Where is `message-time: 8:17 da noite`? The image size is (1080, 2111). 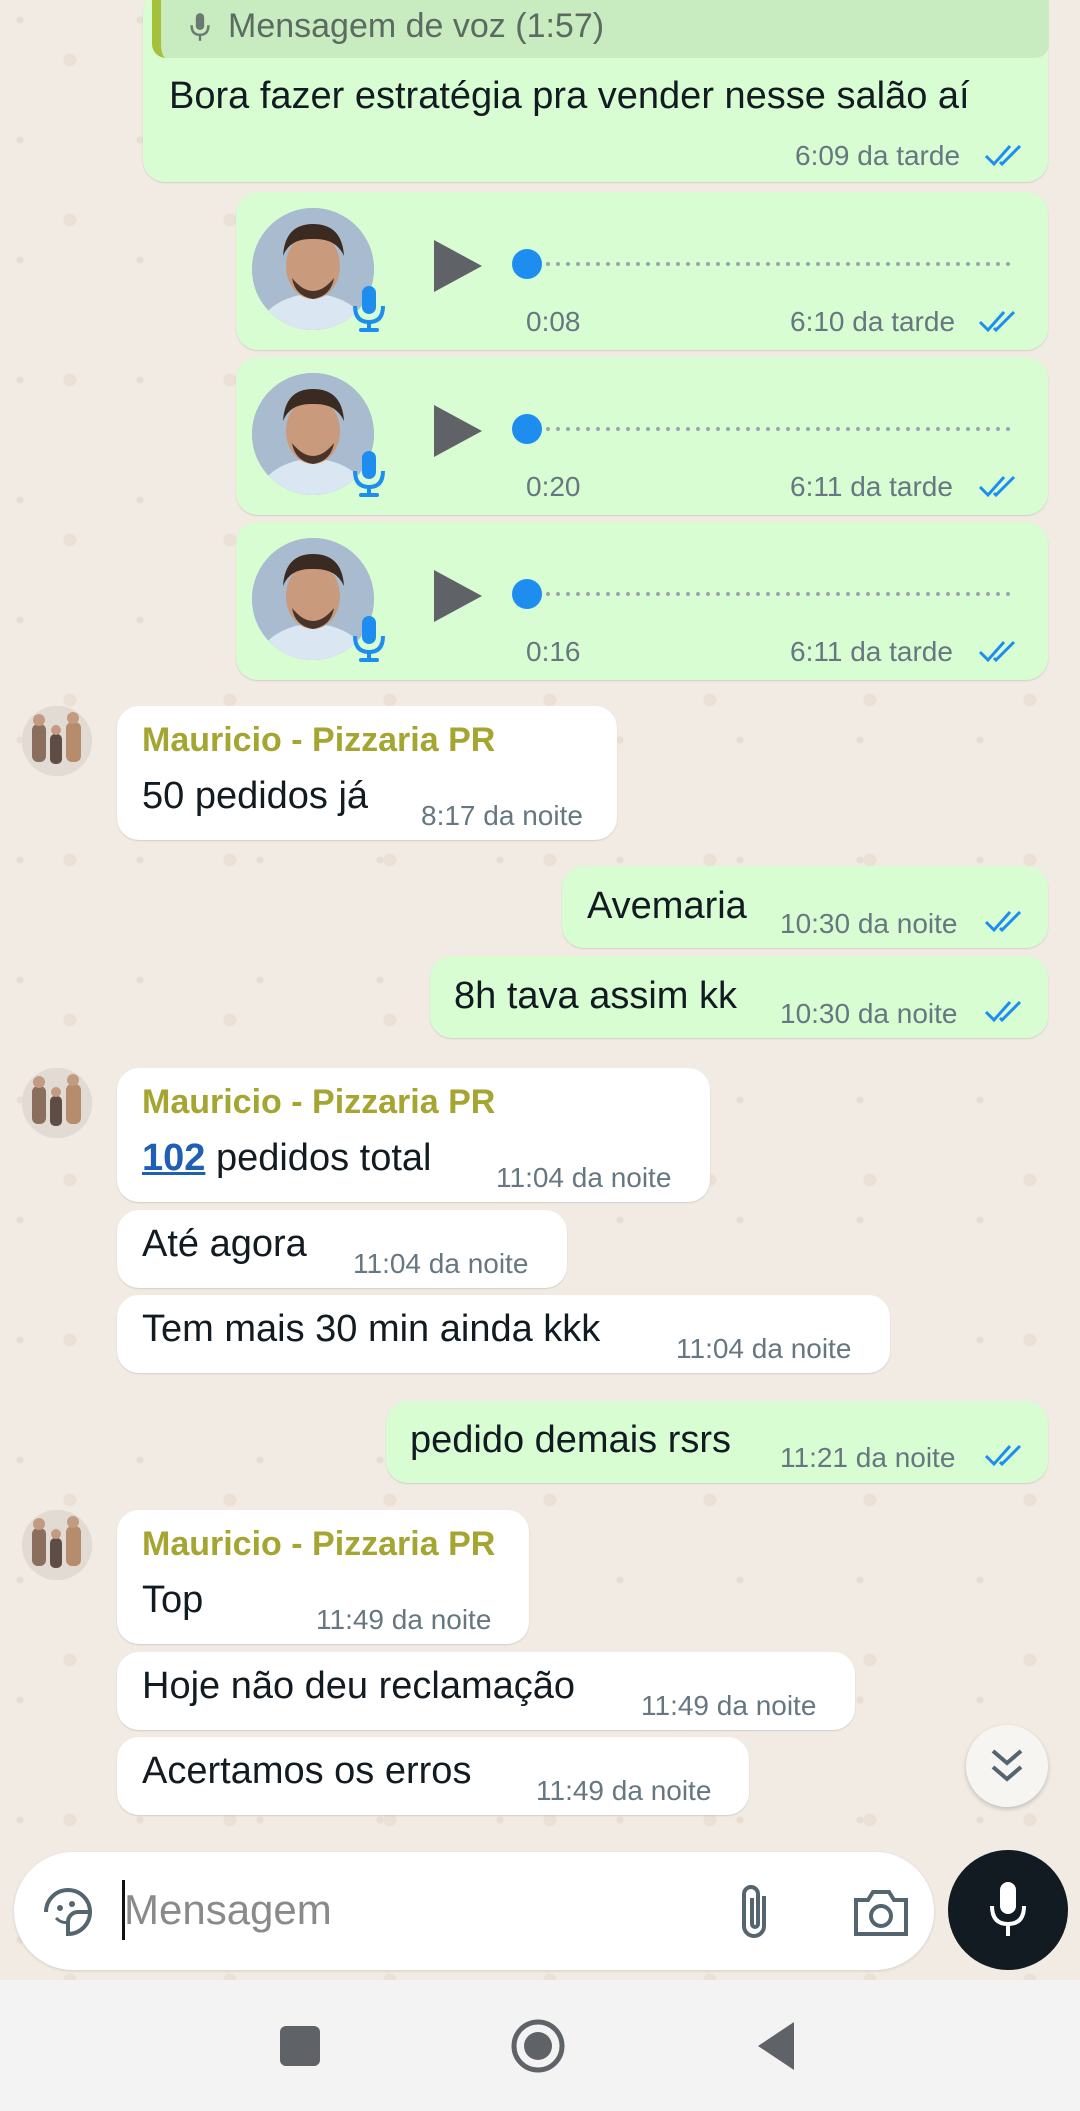
message-time: 8:17 da noite is located at coordinates (502, 815).